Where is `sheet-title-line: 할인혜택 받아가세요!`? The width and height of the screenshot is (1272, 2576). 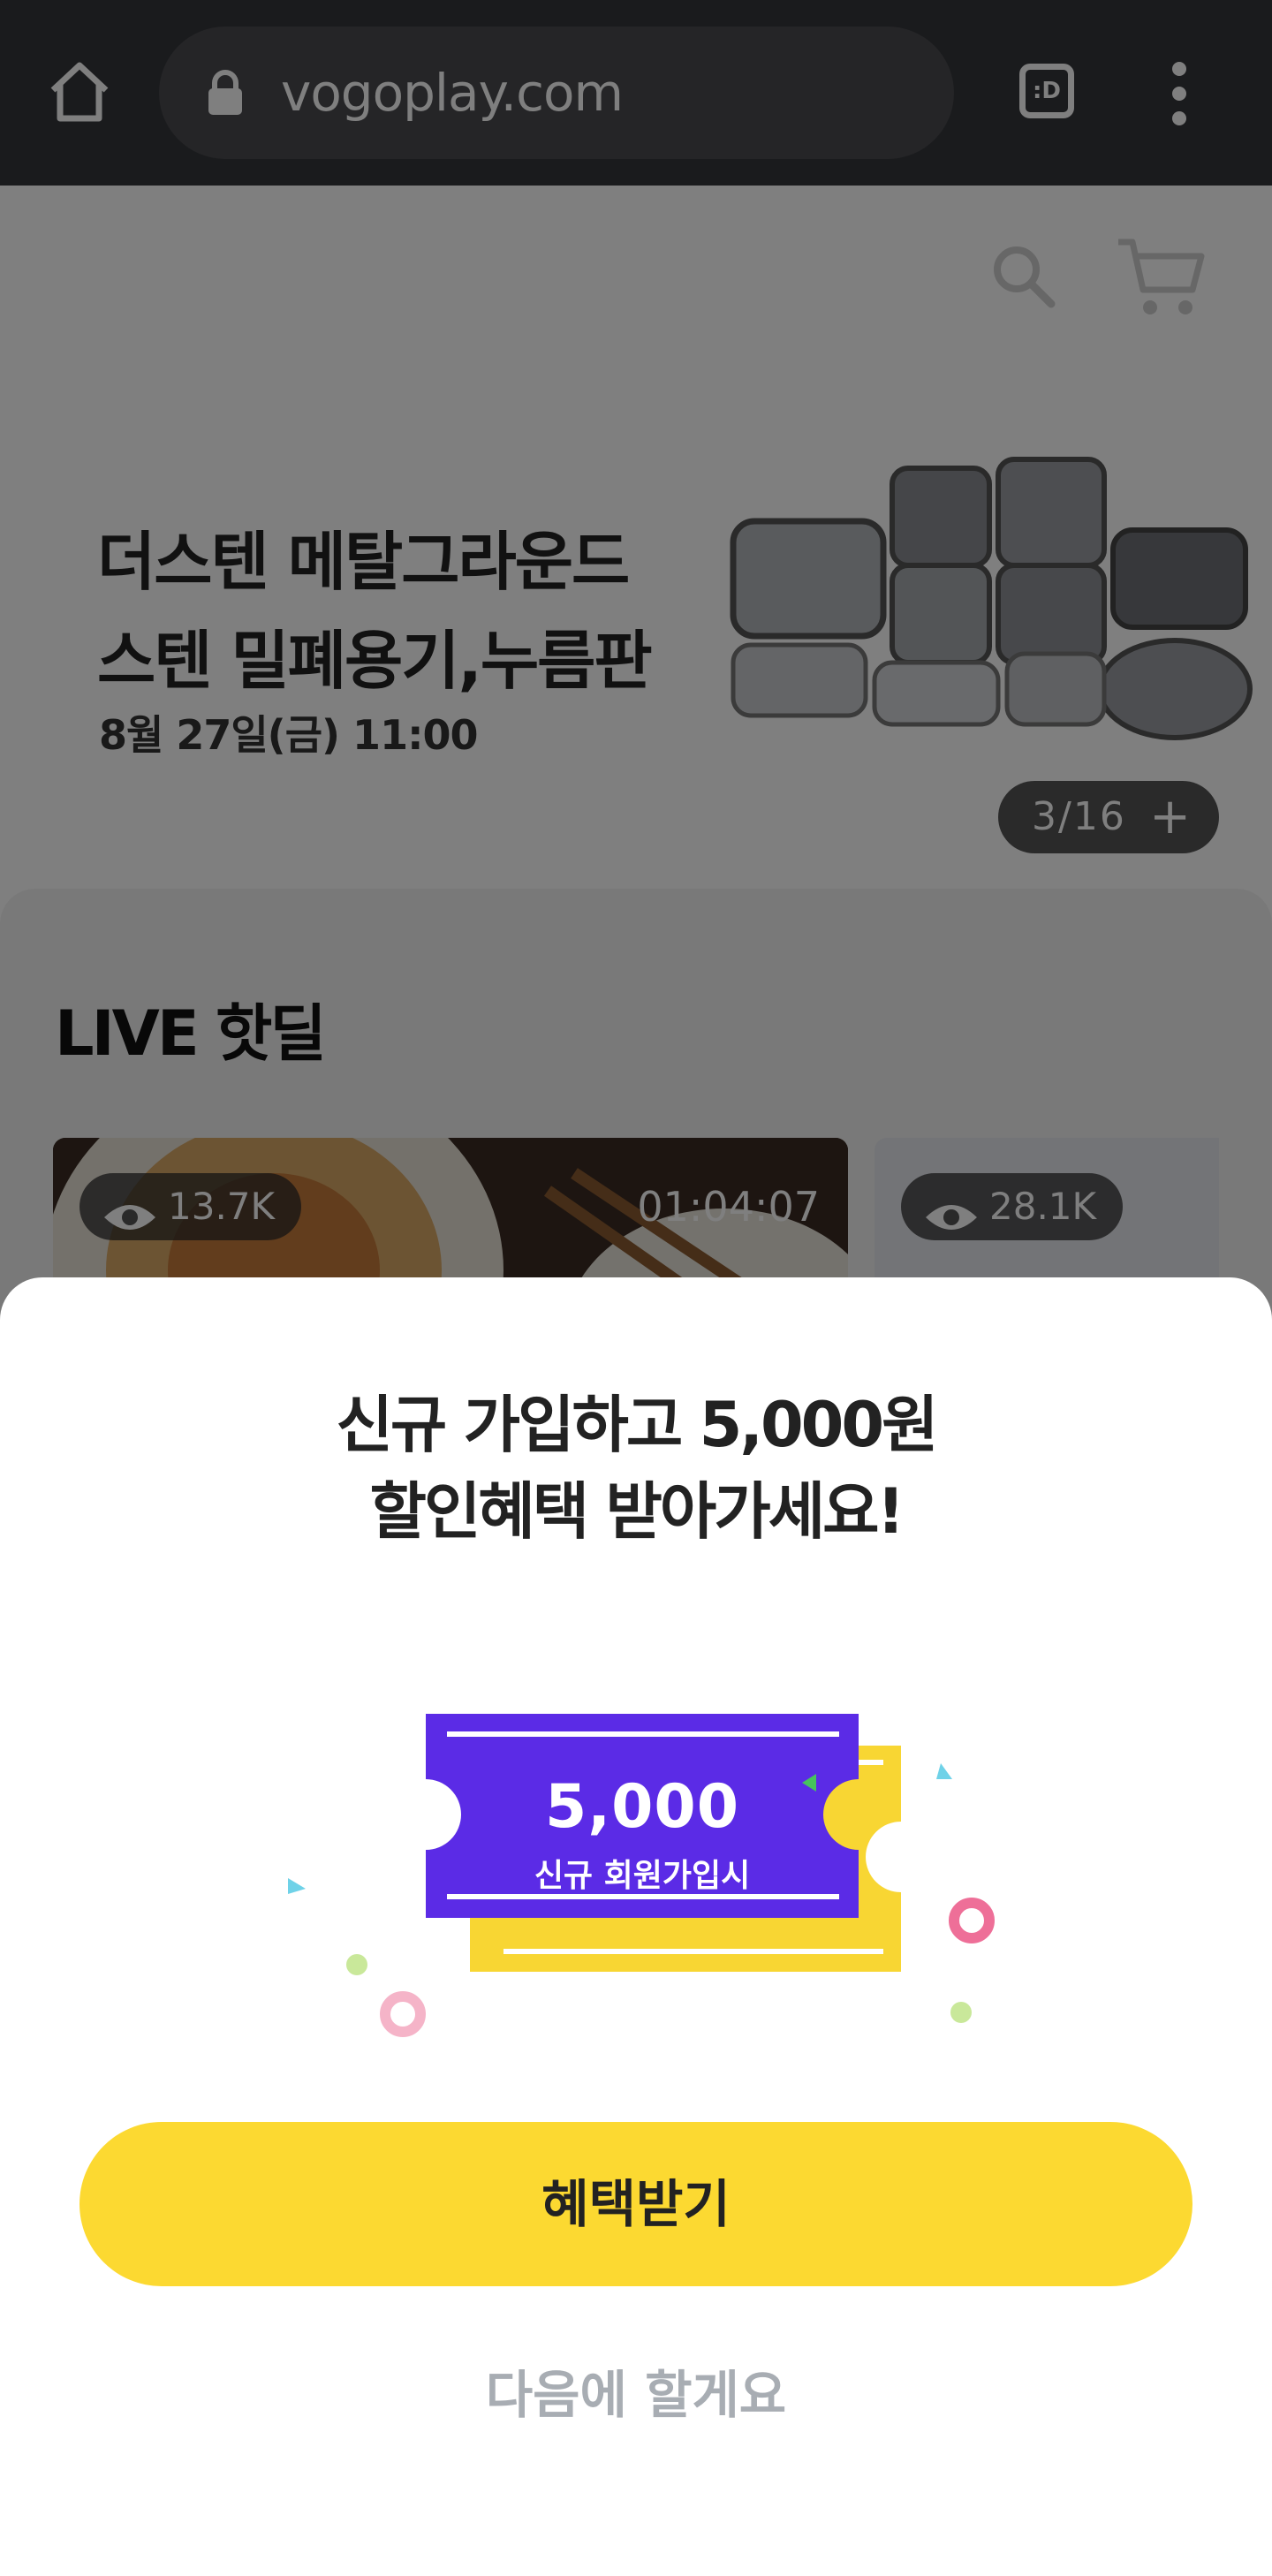
sheet-title-line: 할인혜택 받아가세요! is located at coordinates (637, 1511).